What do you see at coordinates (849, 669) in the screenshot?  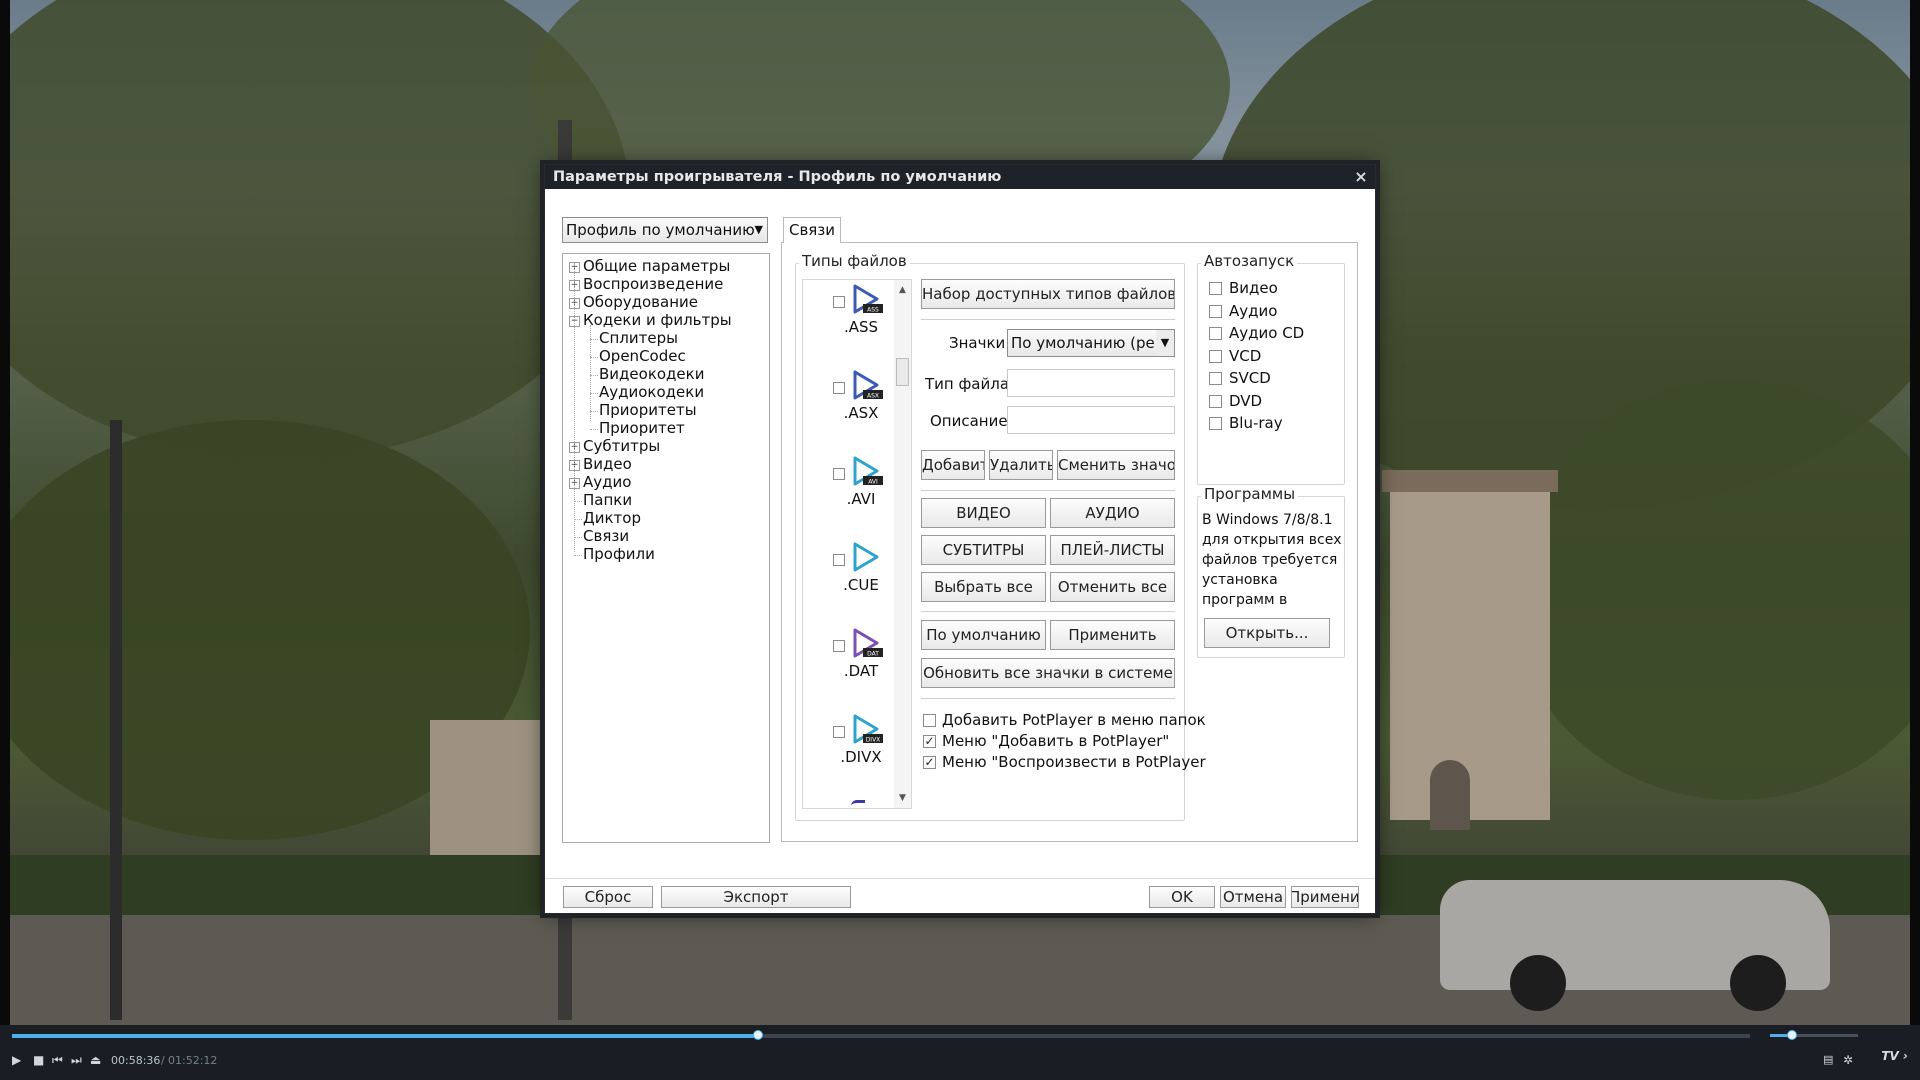 I see `file-type-item: DAT .DAT` at bounding box center [849, 669].